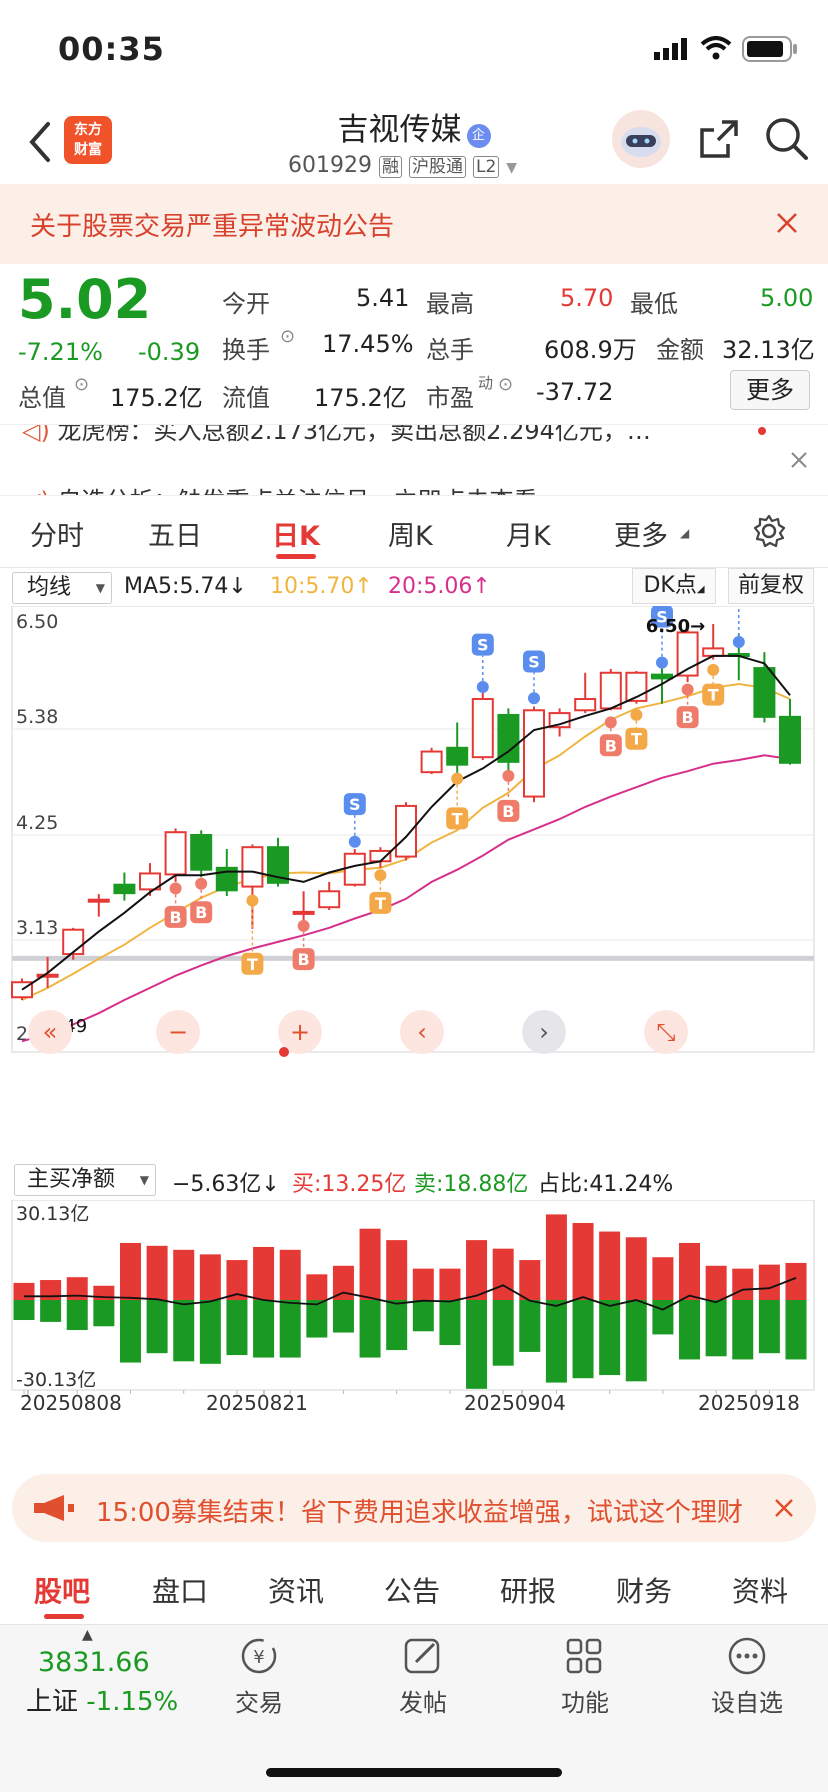  What do you see at coordinates (62, 1590) in the screenshot?
I see `tab-forum: 股吧` at bounding box center [62, 1590].